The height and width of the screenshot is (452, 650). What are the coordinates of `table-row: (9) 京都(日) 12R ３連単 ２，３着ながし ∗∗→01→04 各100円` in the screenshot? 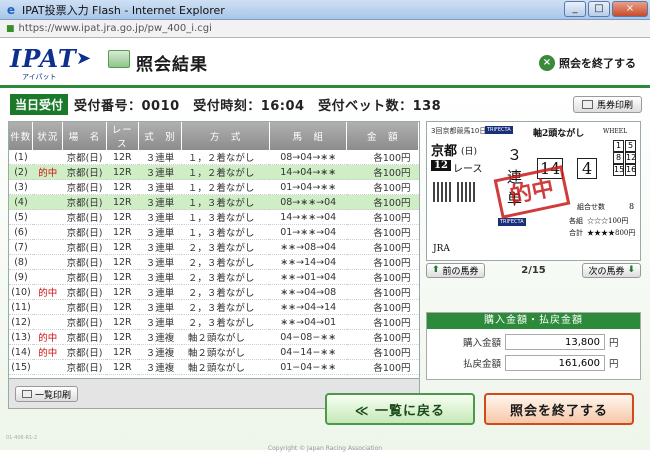 It's located at (214, 277).